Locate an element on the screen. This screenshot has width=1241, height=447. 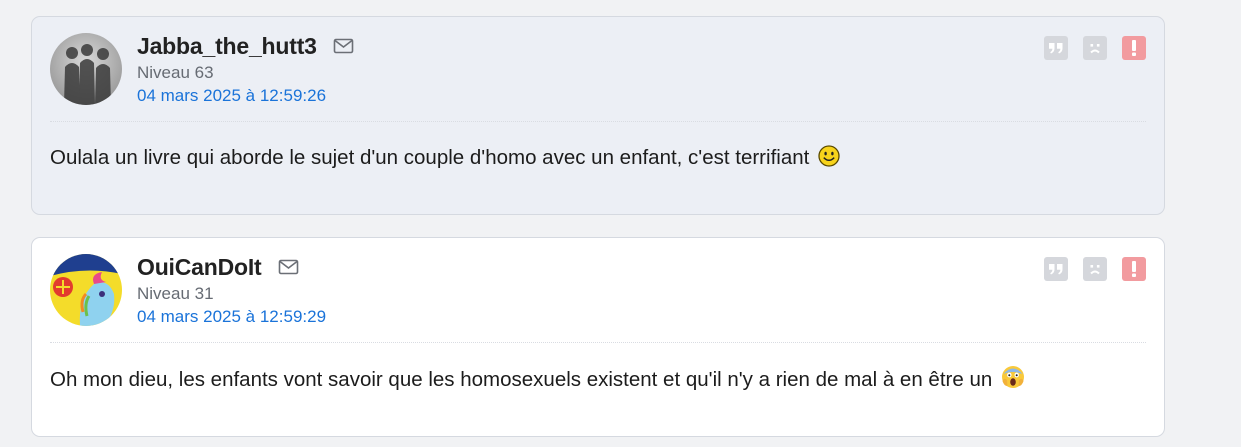
post-date-link: 04 mars 2025 à 12:59:29 is located at coordinates (231, 317).